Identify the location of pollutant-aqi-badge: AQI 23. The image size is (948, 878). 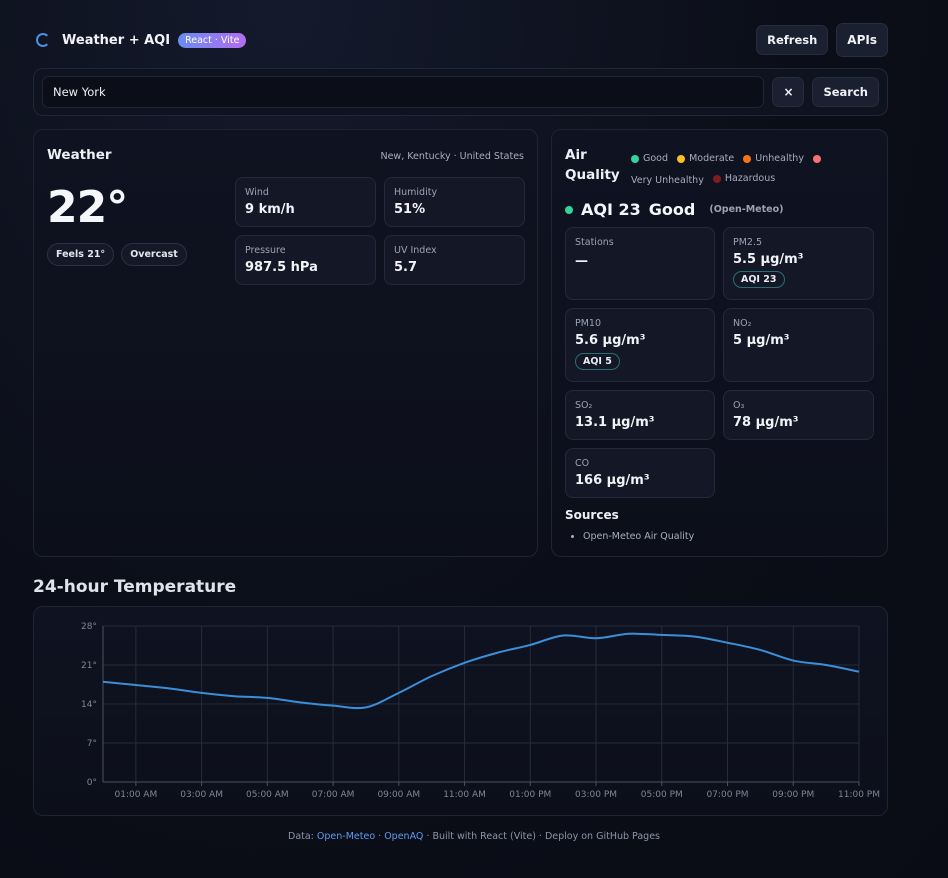
(759, 279).